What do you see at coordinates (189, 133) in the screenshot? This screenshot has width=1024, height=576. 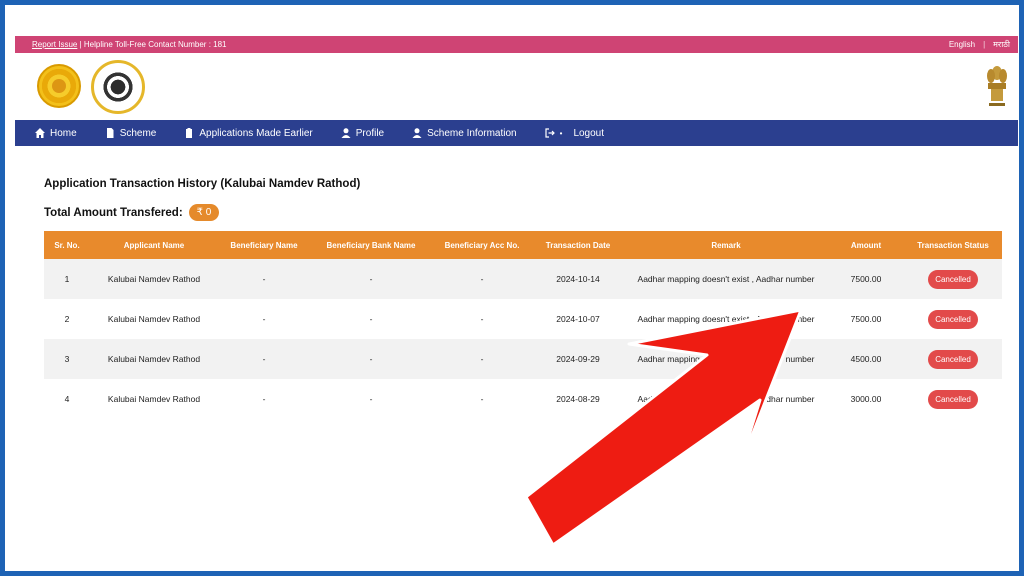 I see `clipboard-icon` at bounding box center [189, 133].